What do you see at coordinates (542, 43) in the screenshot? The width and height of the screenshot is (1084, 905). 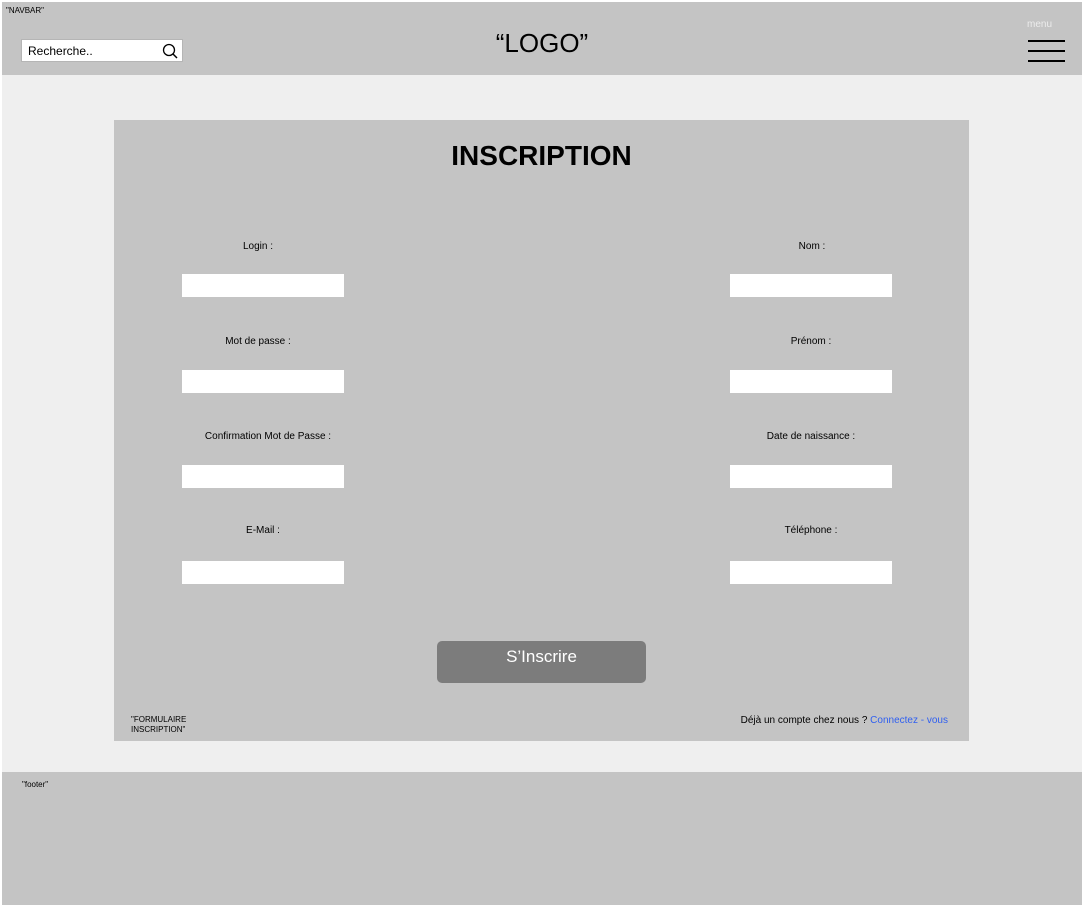 I see `logo: “LOGO”` at bounding box center [542, 43].